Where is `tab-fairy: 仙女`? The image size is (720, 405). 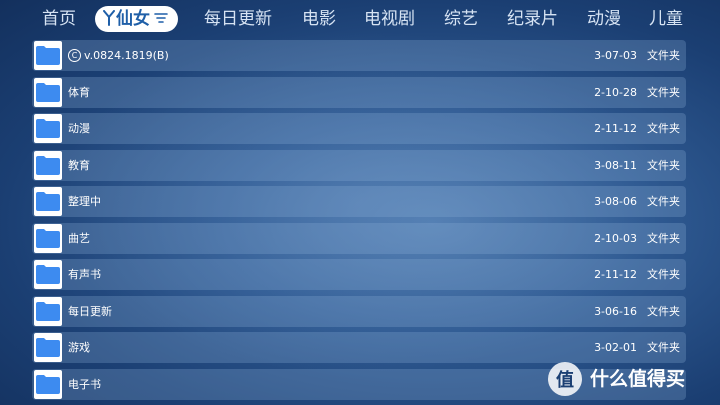 tab-fairy: 仙女 is located at coordinates (136, 19).